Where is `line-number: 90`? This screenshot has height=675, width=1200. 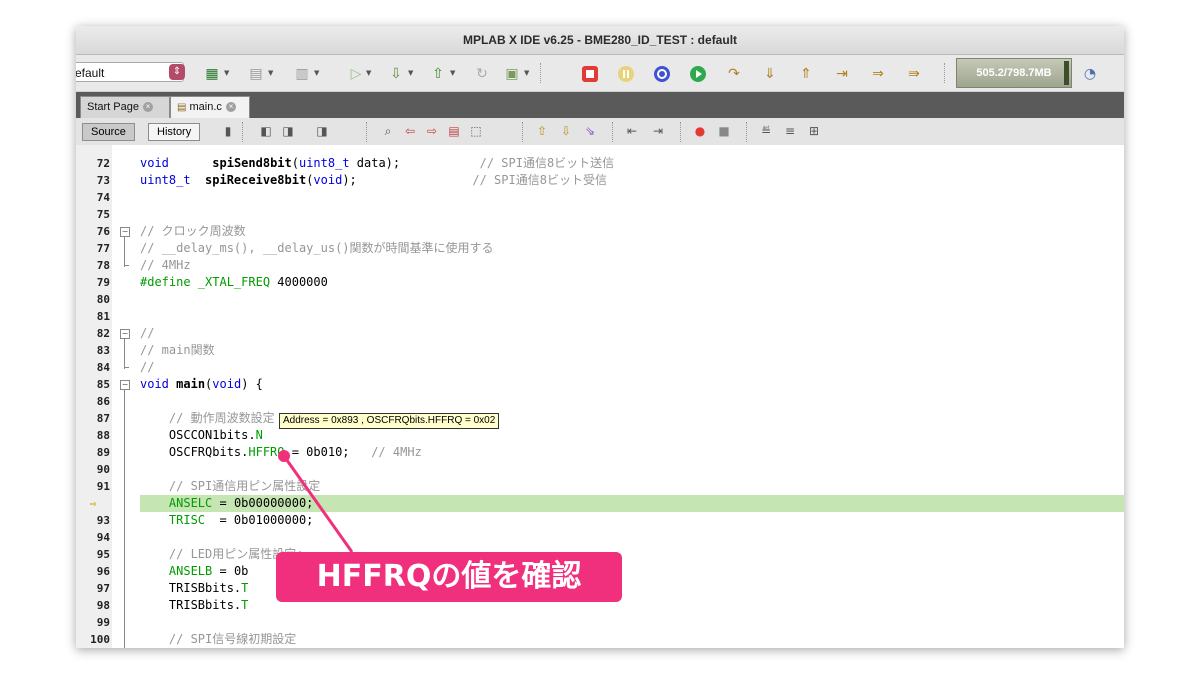 line-number: 90 is located at coordinates (93, 469).